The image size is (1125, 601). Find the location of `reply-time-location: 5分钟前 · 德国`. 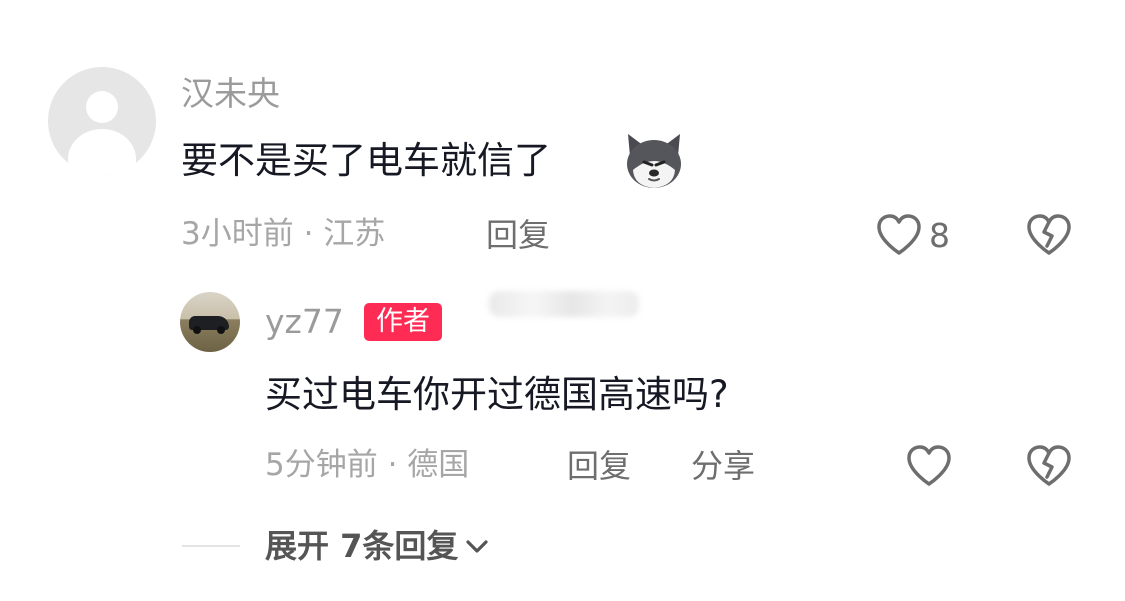

reply-time-location: 5分钟前 · 德国 is located at coordinates (367, 465).